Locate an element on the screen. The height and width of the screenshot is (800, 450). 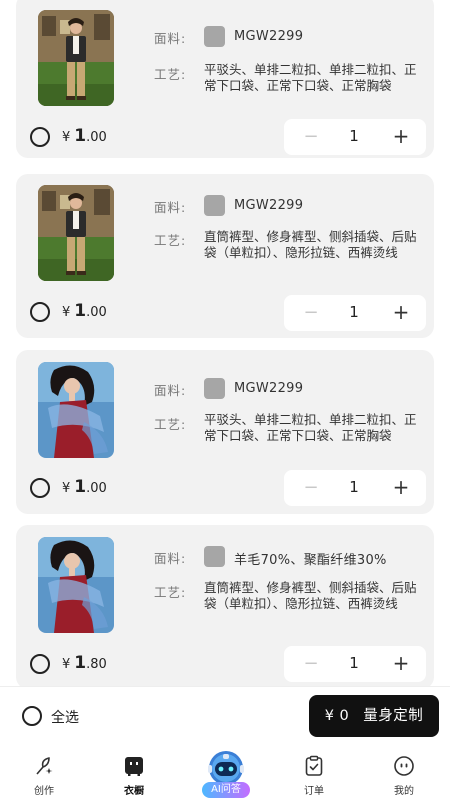
tab-wardrobe-label: 衣橱 is located at coordinates (134, 791).